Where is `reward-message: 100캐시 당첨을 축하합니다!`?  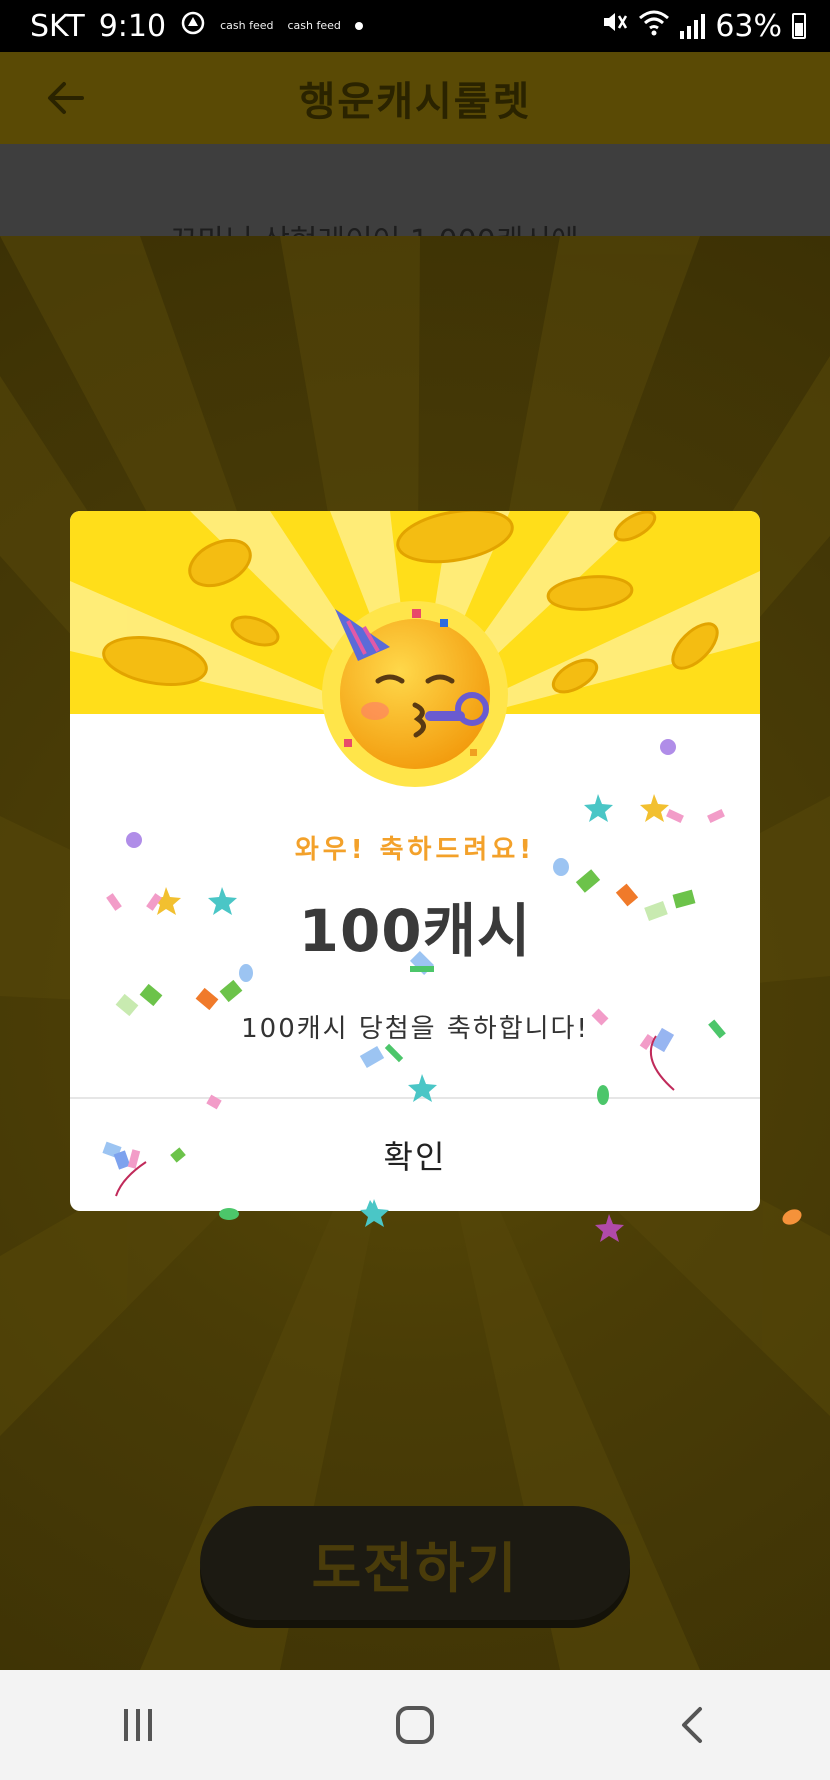
reward-message: 100캐시 당첨을 축하합니다! is located at coordinates (415, 1029).